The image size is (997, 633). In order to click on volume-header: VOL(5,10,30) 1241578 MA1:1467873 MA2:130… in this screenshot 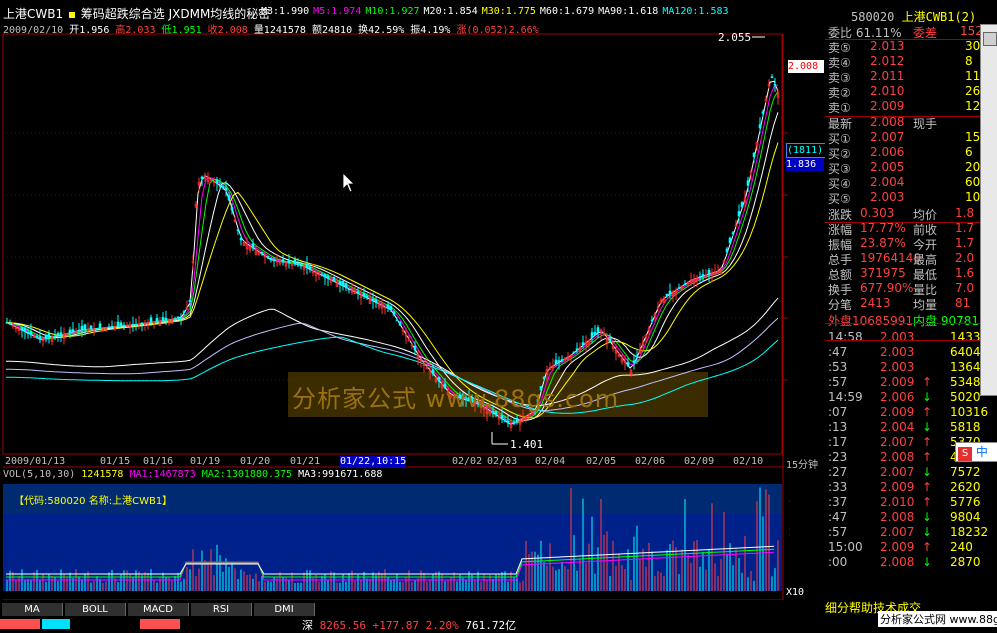, I will do `click(192, 474)`.